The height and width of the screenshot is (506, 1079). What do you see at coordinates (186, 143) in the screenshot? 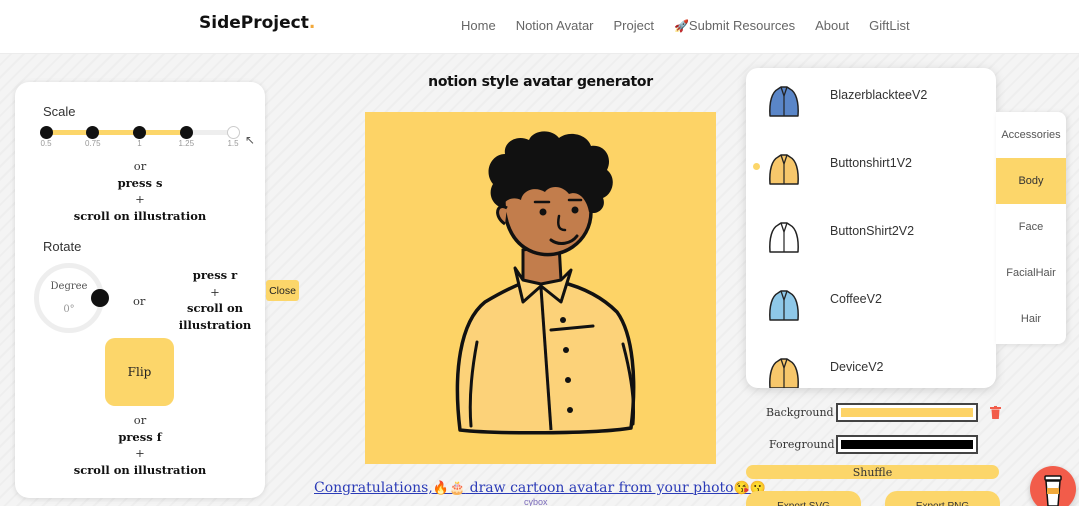
I see `scale-tick-label: 1.25` at bounding box center [186, 143].